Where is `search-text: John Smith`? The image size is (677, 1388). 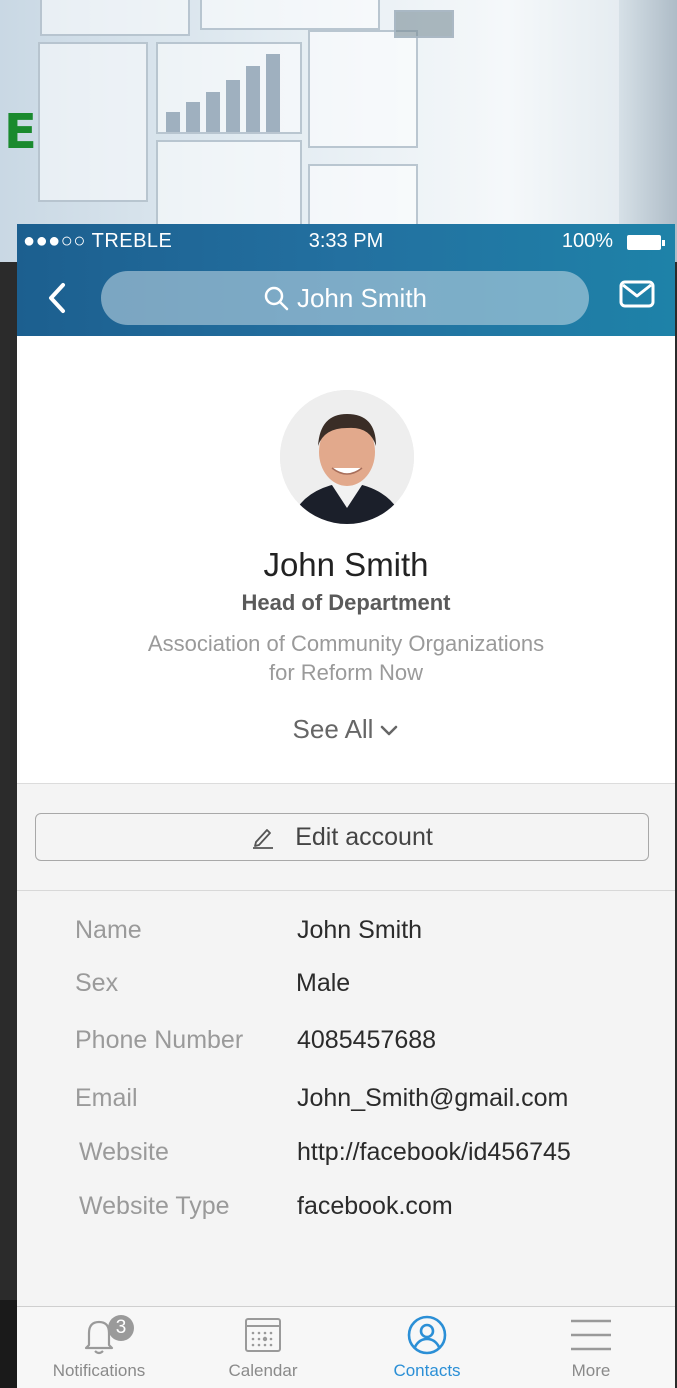 search-text: John Smith is located at coordinates (362, 297).